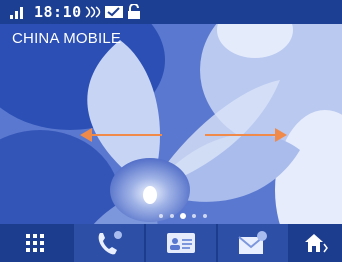 This screenshot has width=342, height=262. I want to click on home-icon, so click(316, 243).